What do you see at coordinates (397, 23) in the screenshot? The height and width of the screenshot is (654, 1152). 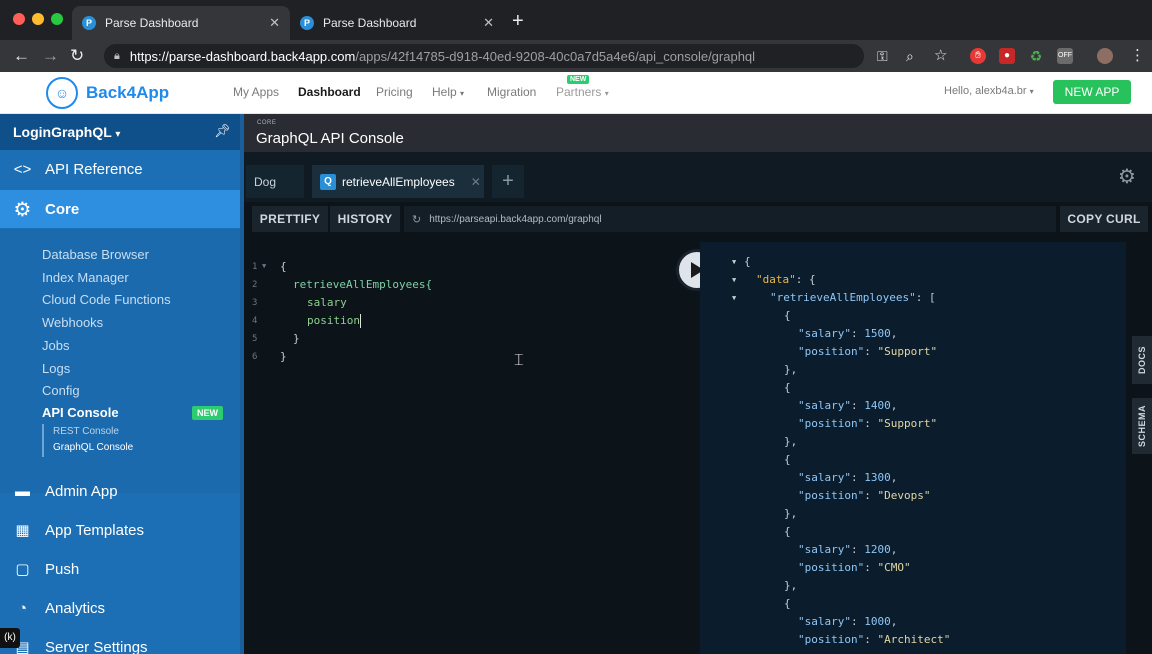 I see `browser-tab-inactive: P Parse Dashboard ✕` at bounding box center [397, 23].